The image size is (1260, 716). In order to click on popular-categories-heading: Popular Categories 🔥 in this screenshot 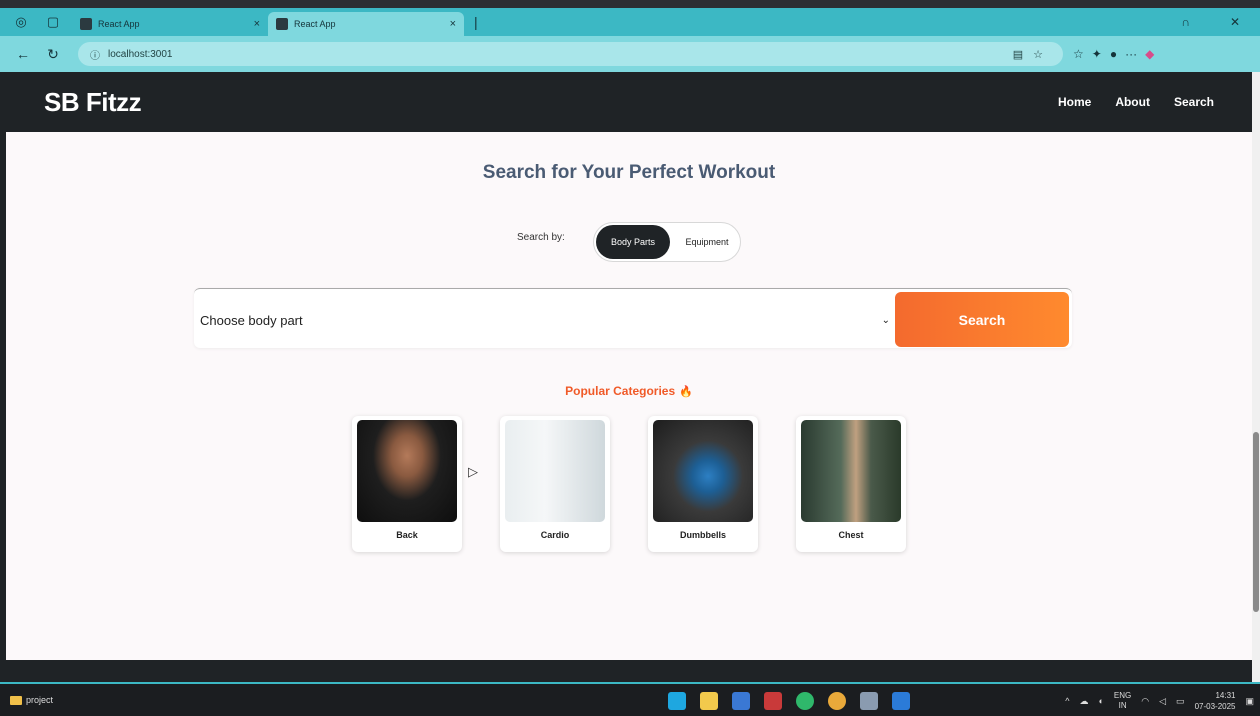, I will do `click(629, 391)`.